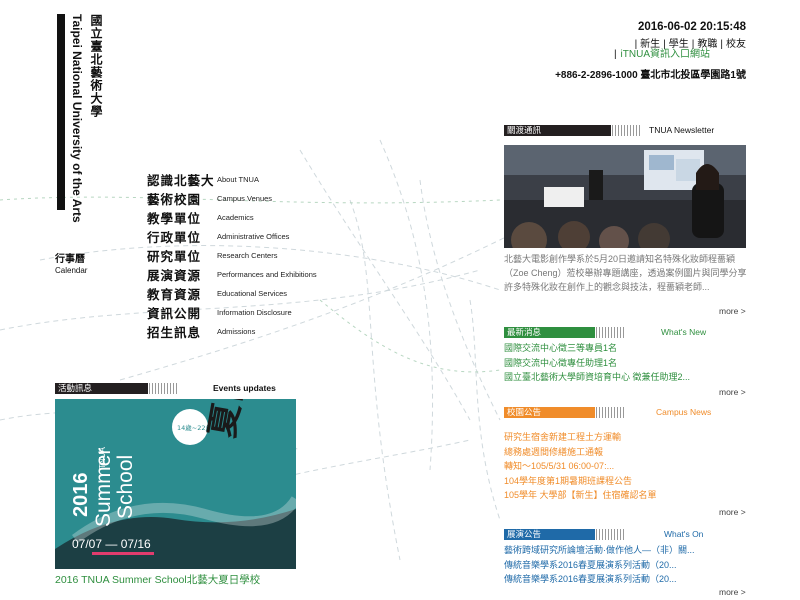 This screenshot has width=800, height=600. Describe the element at coordinates (103, 487) in the screenshot. I see `poster-line1: Summer` at that location.